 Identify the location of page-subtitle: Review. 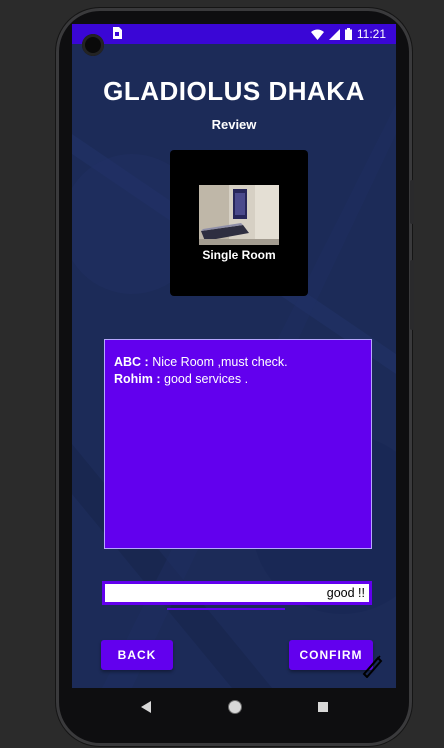
(234, 124).